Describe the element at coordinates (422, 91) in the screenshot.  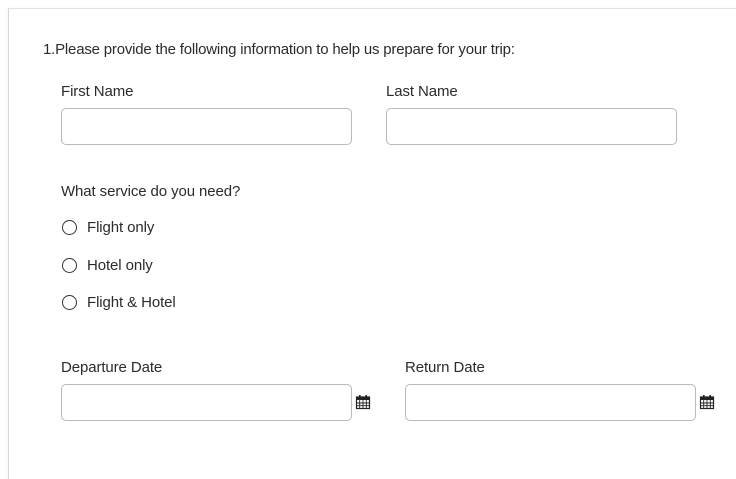
I see `last-name-label: Last Name` at that location.